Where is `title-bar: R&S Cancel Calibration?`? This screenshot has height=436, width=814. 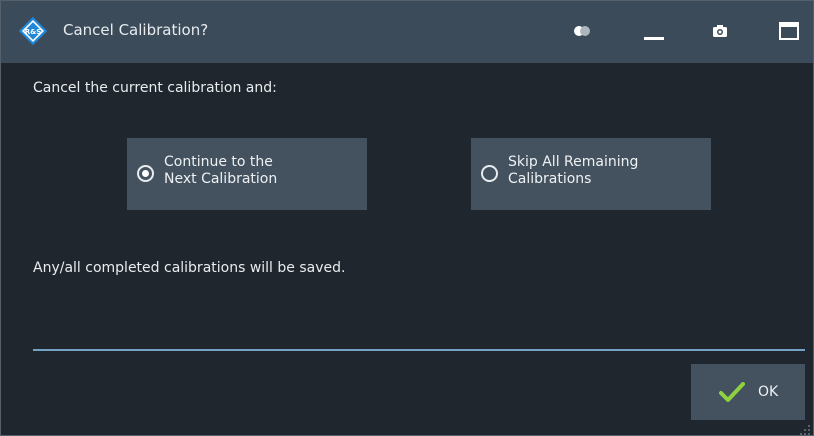 title-bar: R&S Cancel Calibration? is located at coordinates (407, 32).